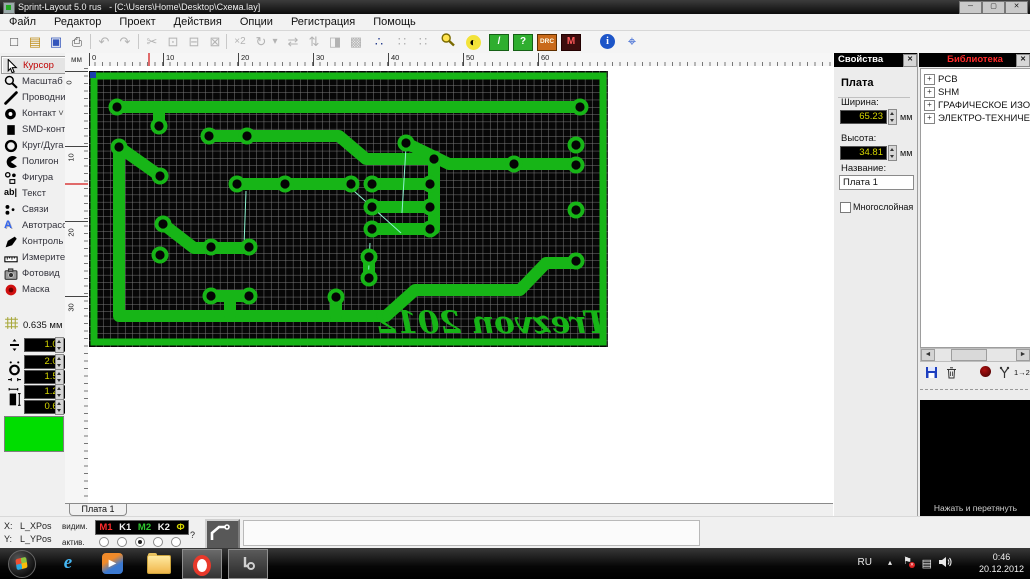 Image resolution: width=1030 pixels, height=579 pixels. What do you see at coordinates (892, 153) in the screenshot?
I see `board-height-spinner` at bounding box center [892, 153].